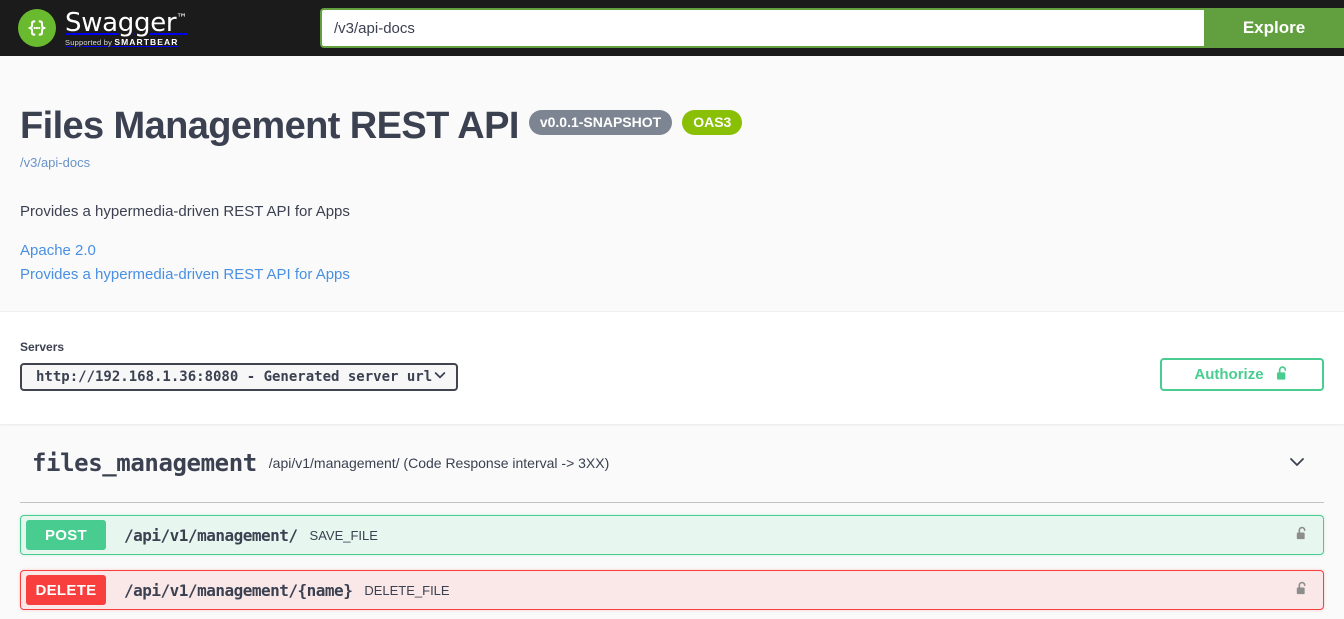  I want to click on topbar: Swagger™ Supported by SMARTBEAR Explore, so click(672, 28).